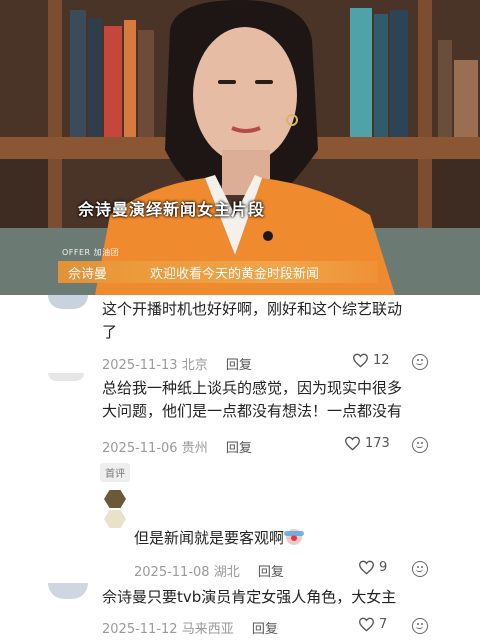 This screenshot has height=640, width=480. I want to click on comment-date: 2025-11-12, so click(140, 629).